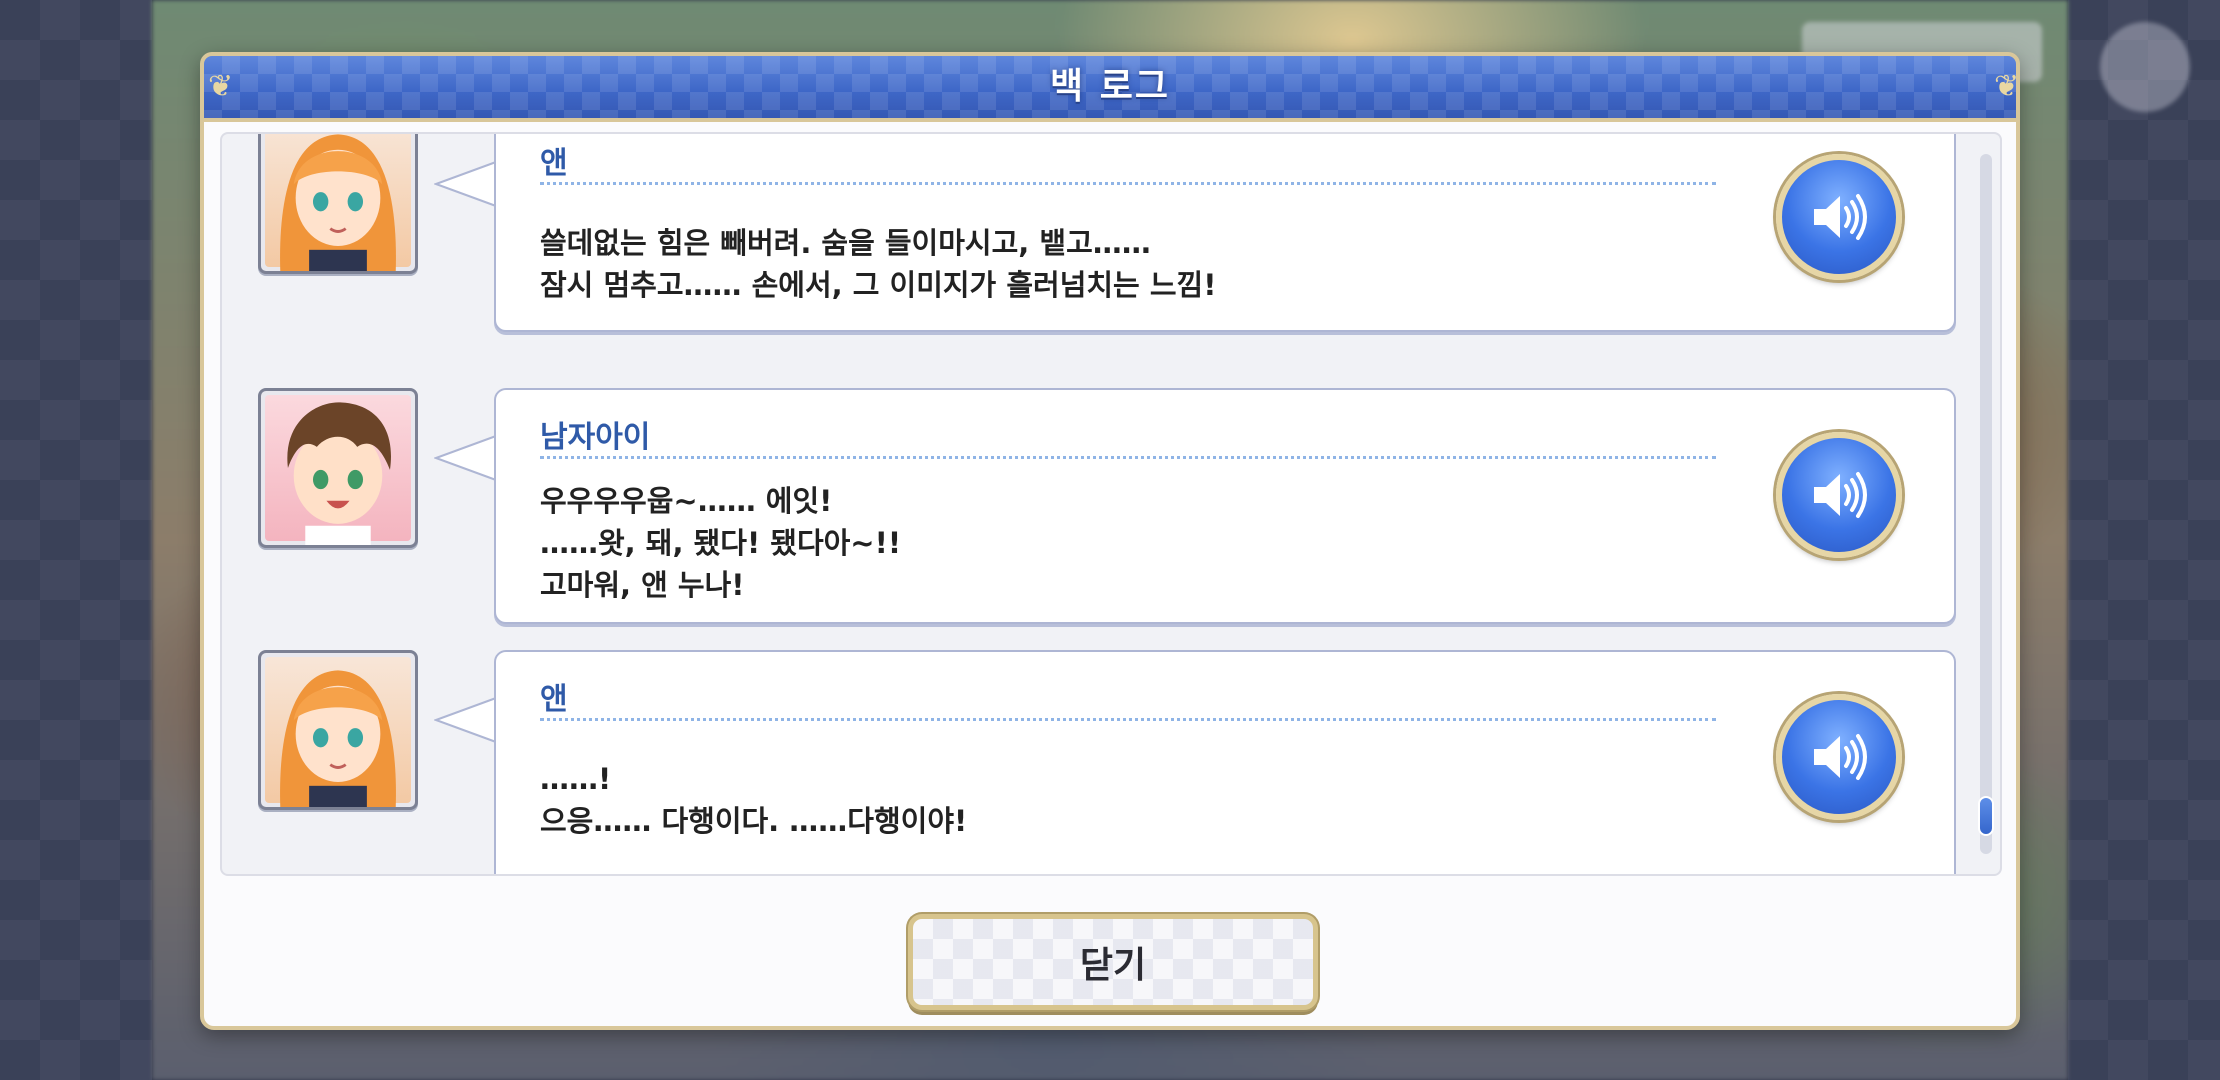 The width and height of the screenshot is (2220, 1080). I want to click on scrollbar, so click(1986, 504).